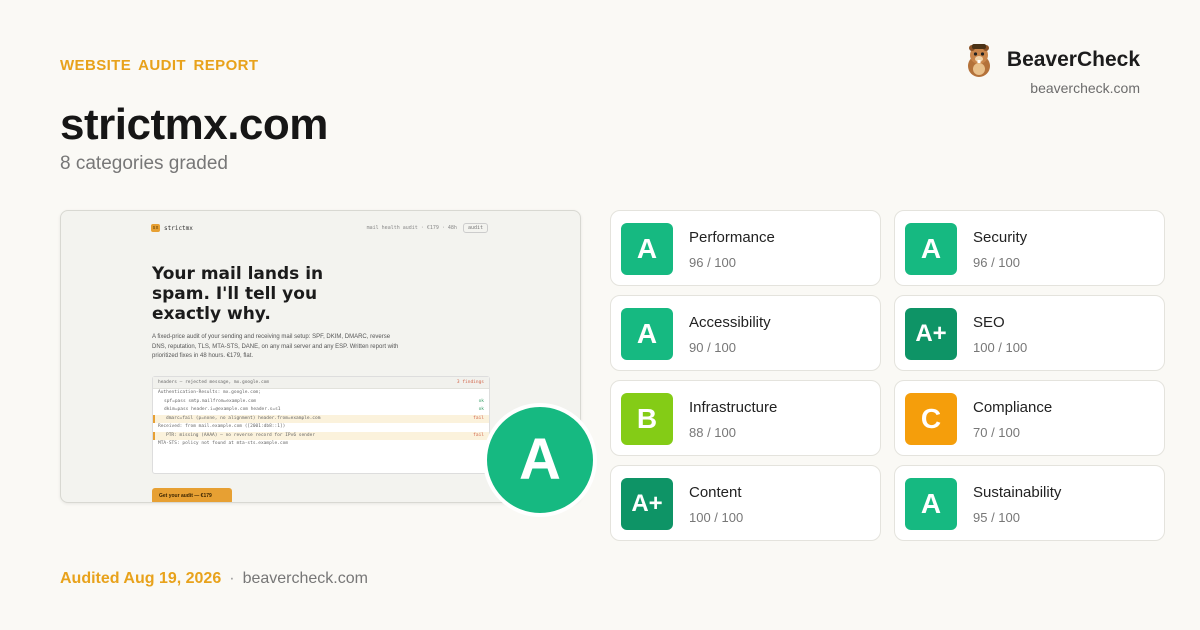  I want to click on category-card-infrastructure: B Infrastructure 88 / 100, so click(745, 418).